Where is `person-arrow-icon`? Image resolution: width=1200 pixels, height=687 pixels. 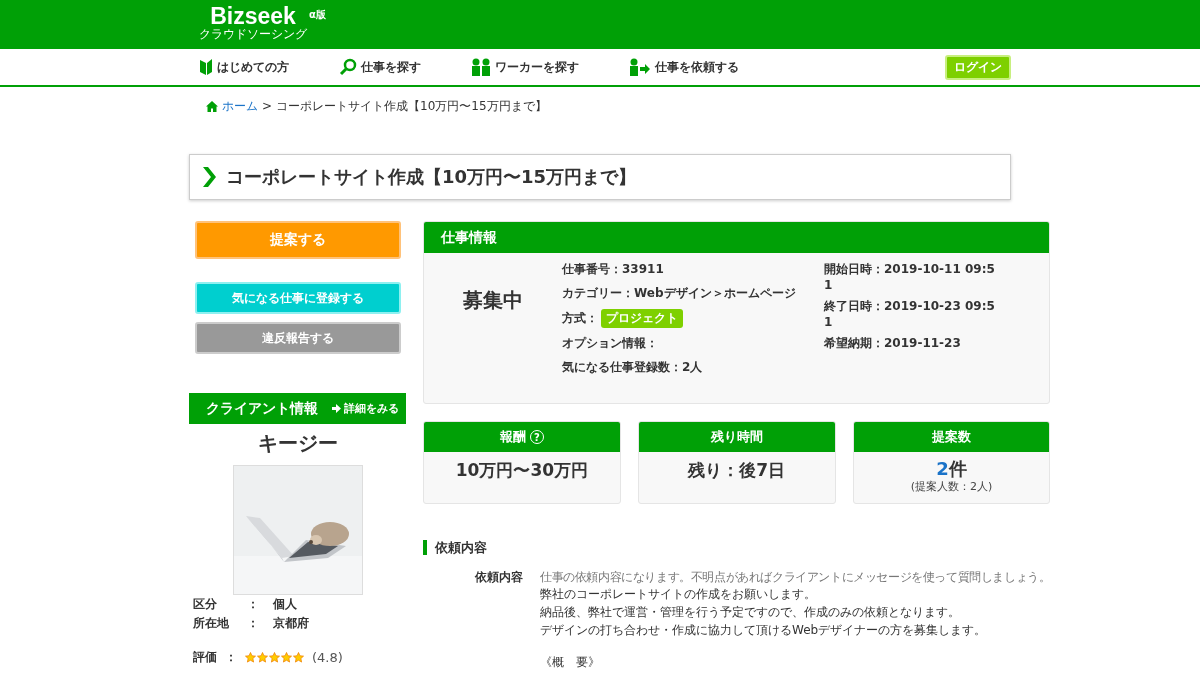
person-arrow-icon is located at coordinates (640, 67).